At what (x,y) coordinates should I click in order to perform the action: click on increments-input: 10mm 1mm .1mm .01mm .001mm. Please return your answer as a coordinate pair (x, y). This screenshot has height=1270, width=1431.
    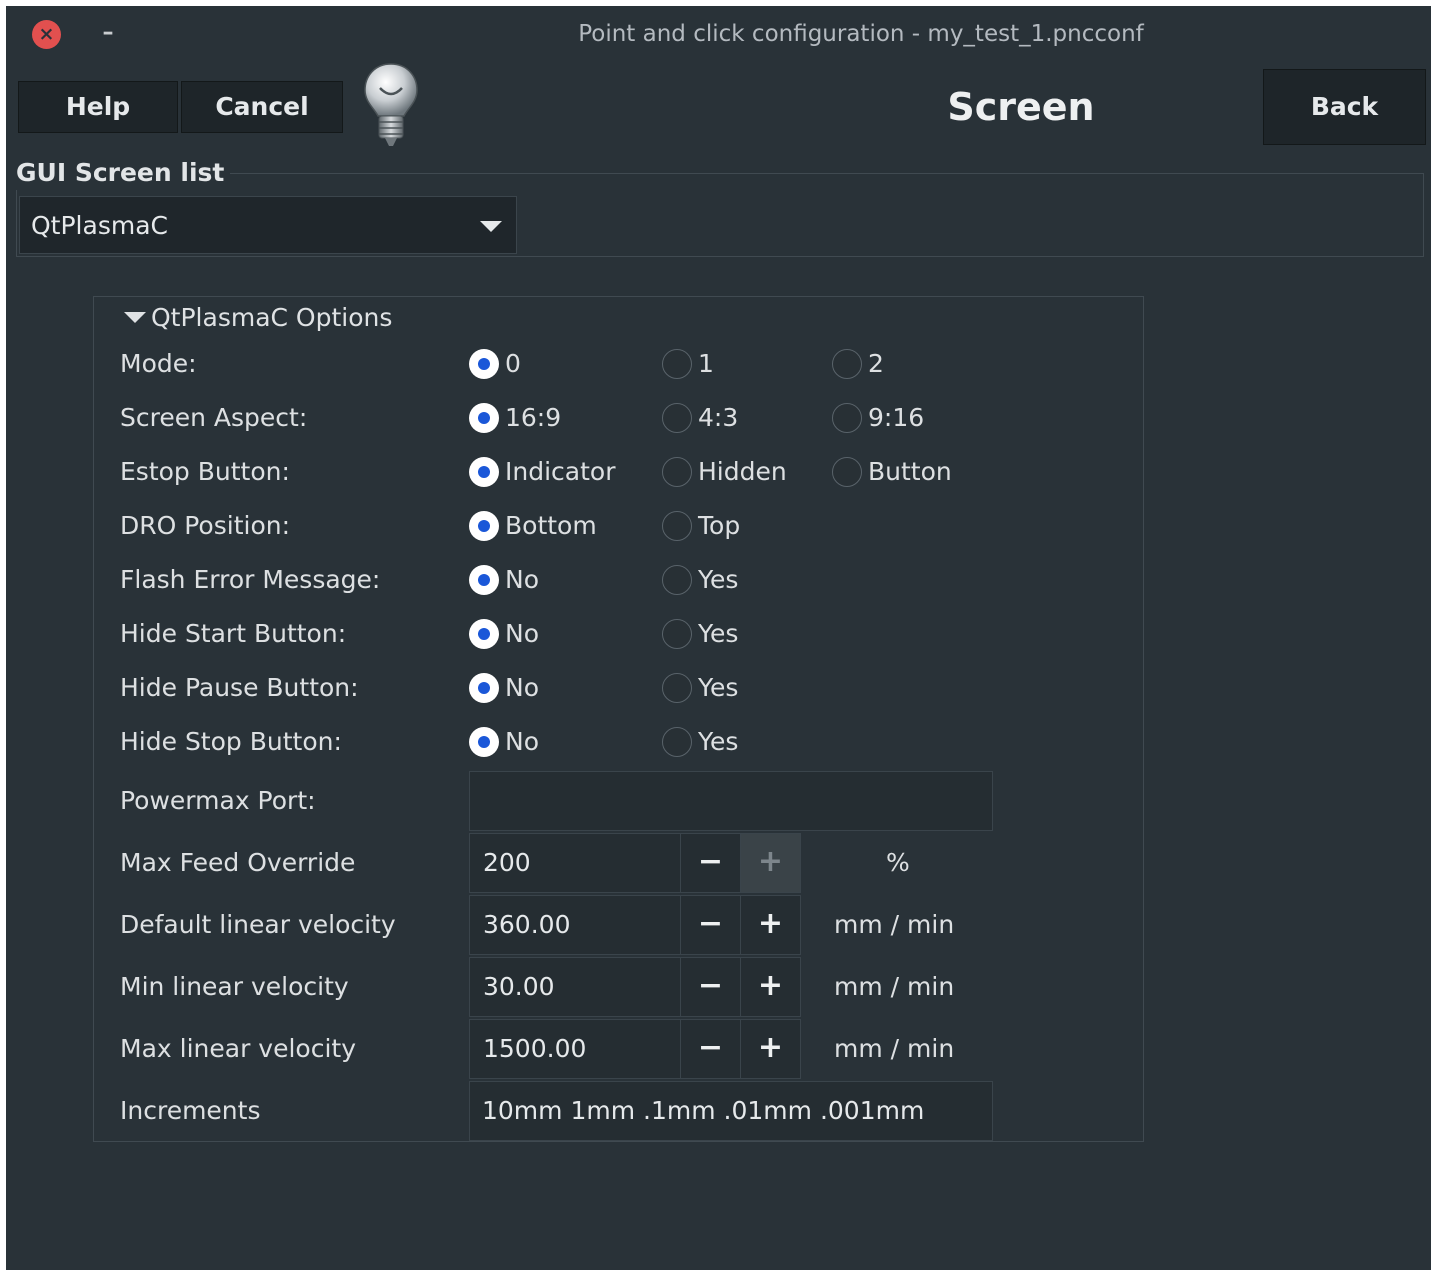
    Looking at the image, I should click on (731, 1111).